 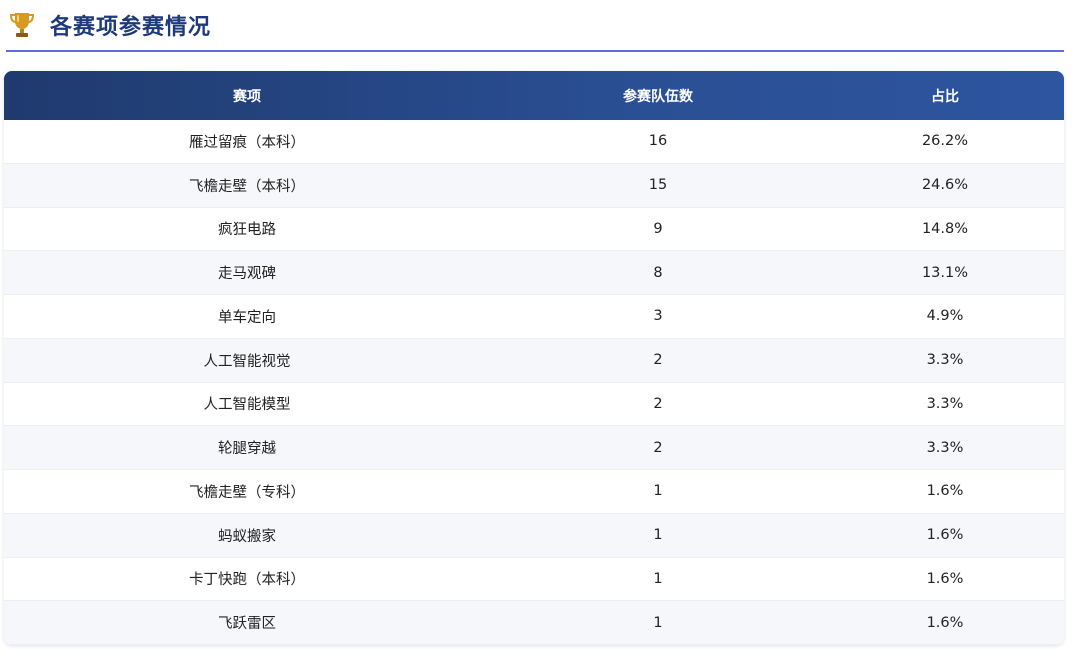 I want to click on cell-event: 雁过留痕（本科）, so click(x=247, y=142).